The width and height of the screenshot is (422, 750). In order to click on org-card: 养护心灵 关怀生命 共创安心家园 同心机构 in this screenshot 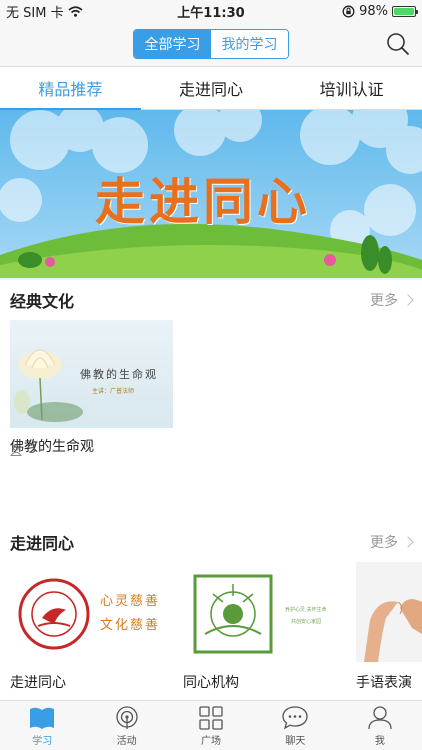, I will do `click(263, 627)`.